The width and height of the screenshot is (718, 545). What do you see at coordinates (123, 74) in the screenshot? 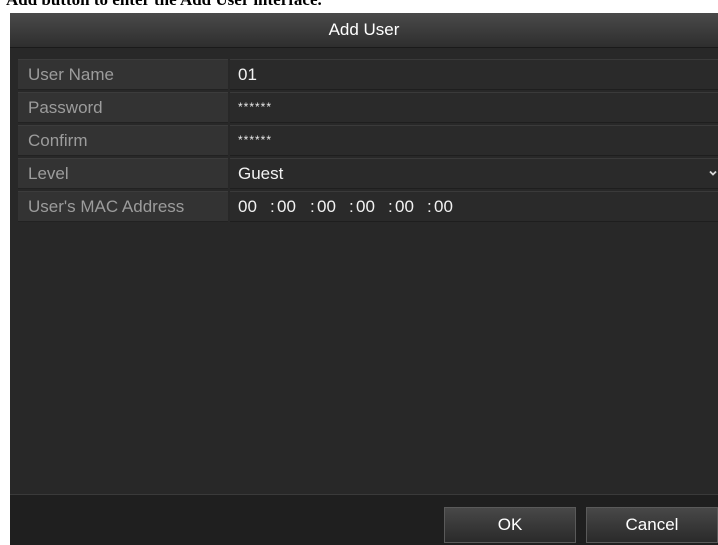
I see `user-name-label-cell: User Name` at bounding box center [123, 74].